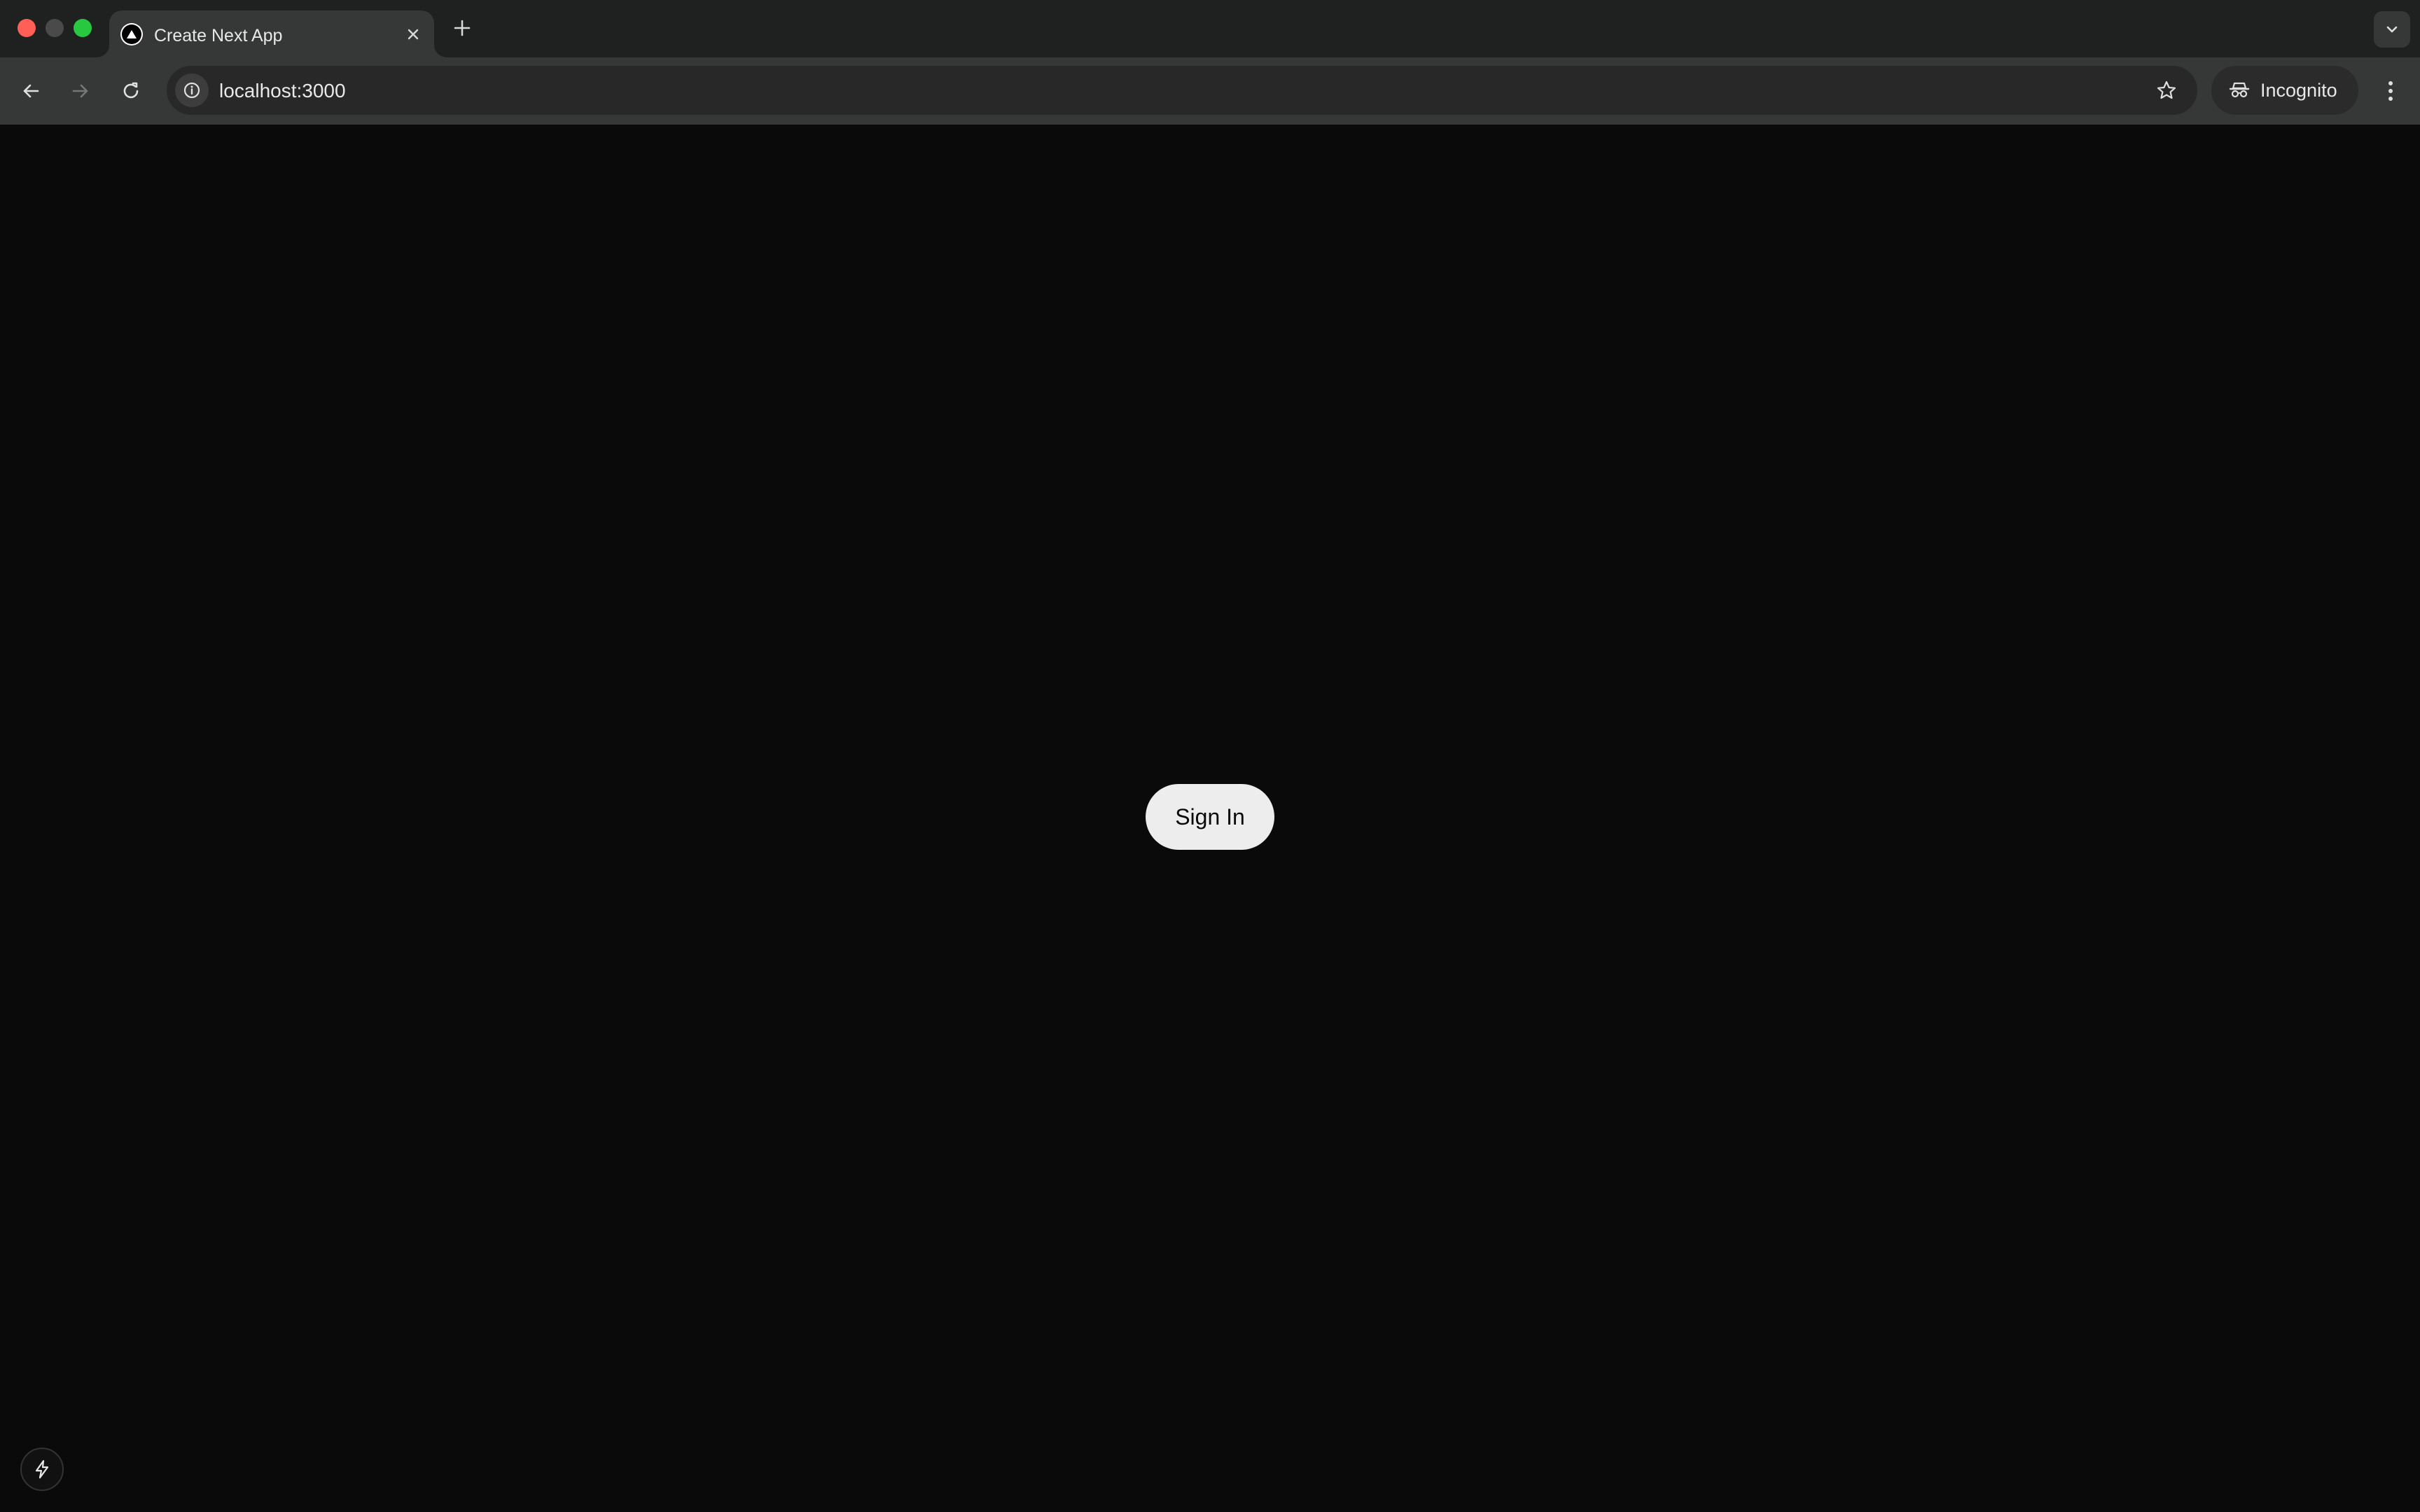 The height and width of the screenshot is (1512, 2420). I want to click on browser-toolbar: localhost:3000 Incognito, so click(1210, 91).